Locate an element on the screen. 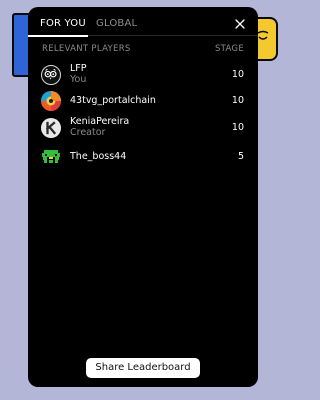 The height and width of the screenshot is (400, 320). colorful-pattern-avatar-icon is located at coordinates (51, 101).